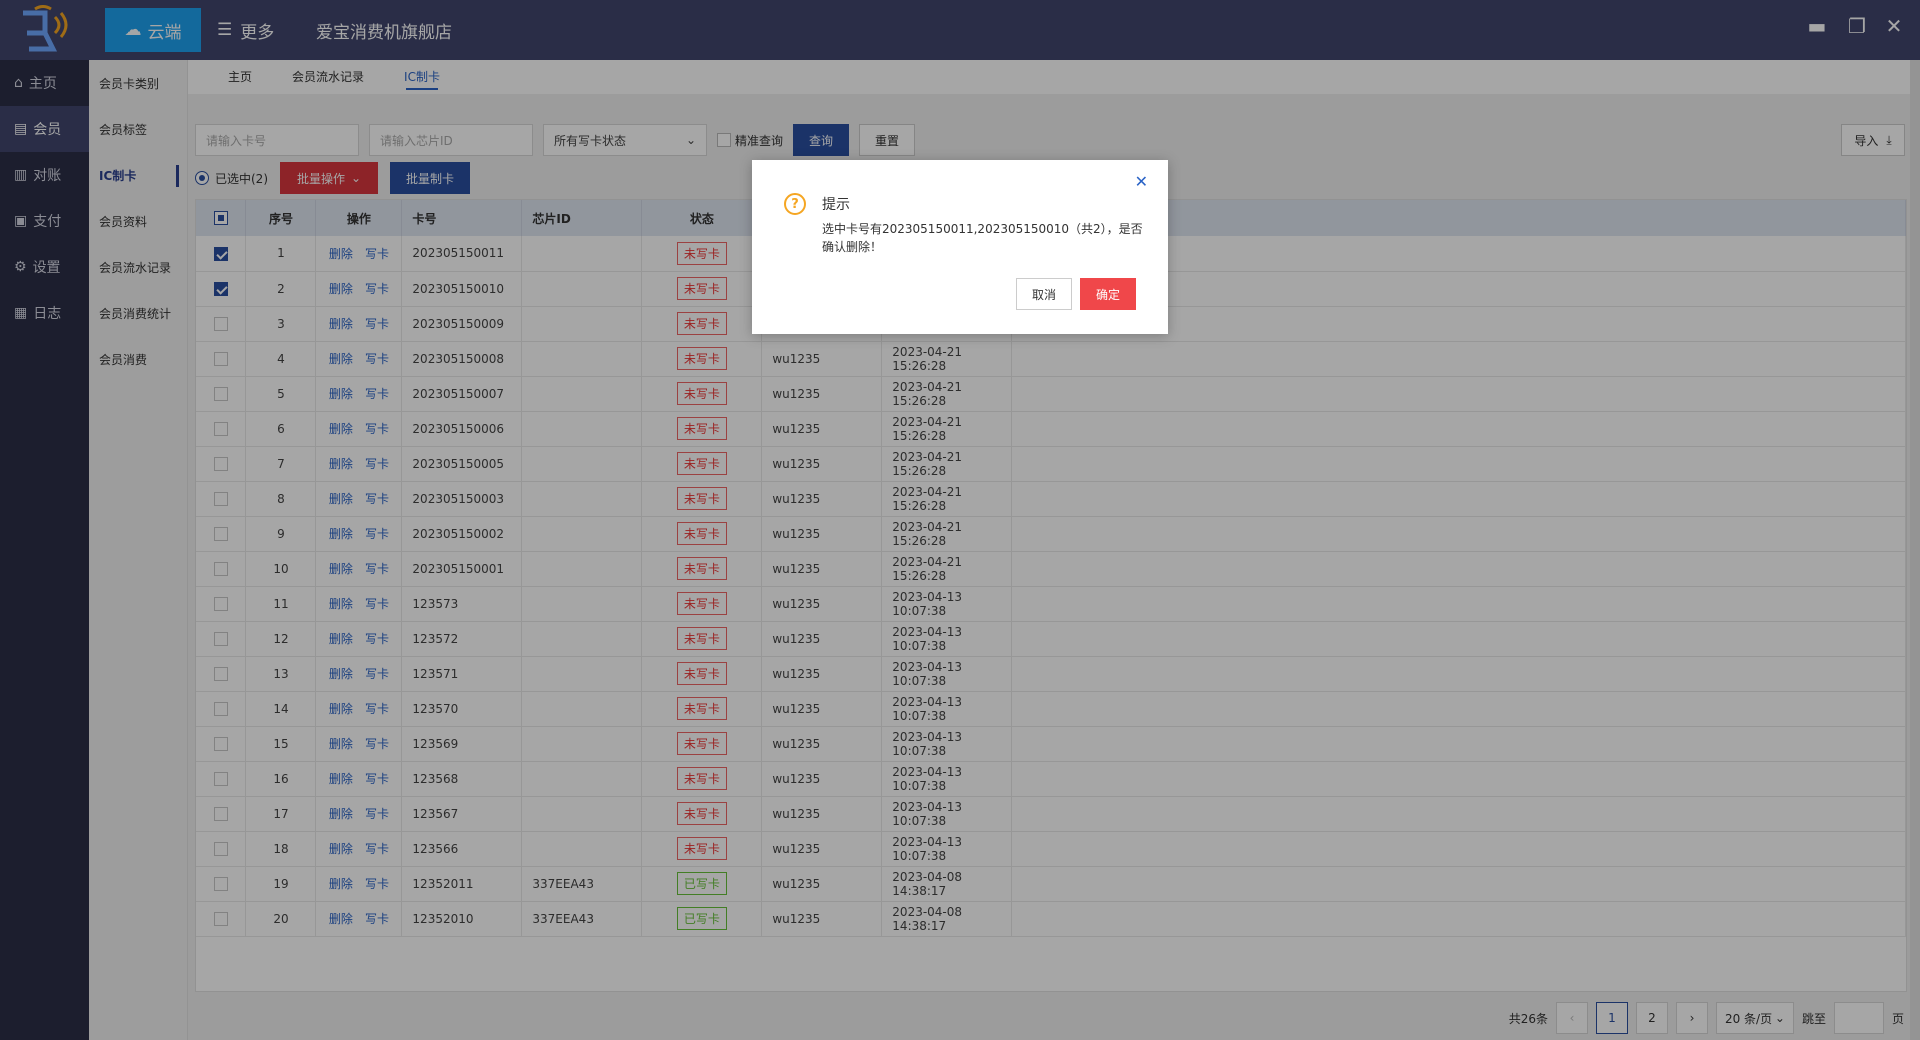  Describe the element at coordinates (1044, 294) in the screenshot. I see `cancel-button: 取消` at that location.